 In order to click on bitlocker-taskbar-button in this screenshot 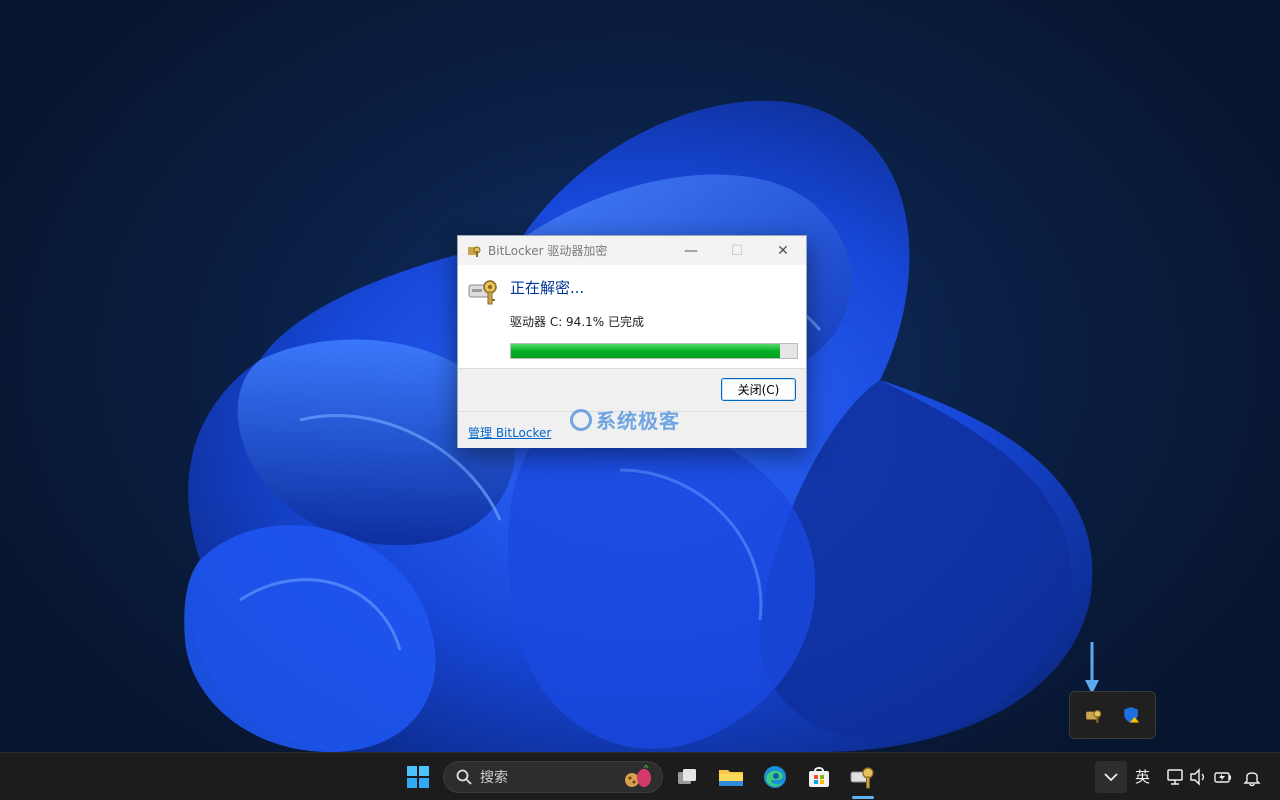, I will do `click(863, 777)`.